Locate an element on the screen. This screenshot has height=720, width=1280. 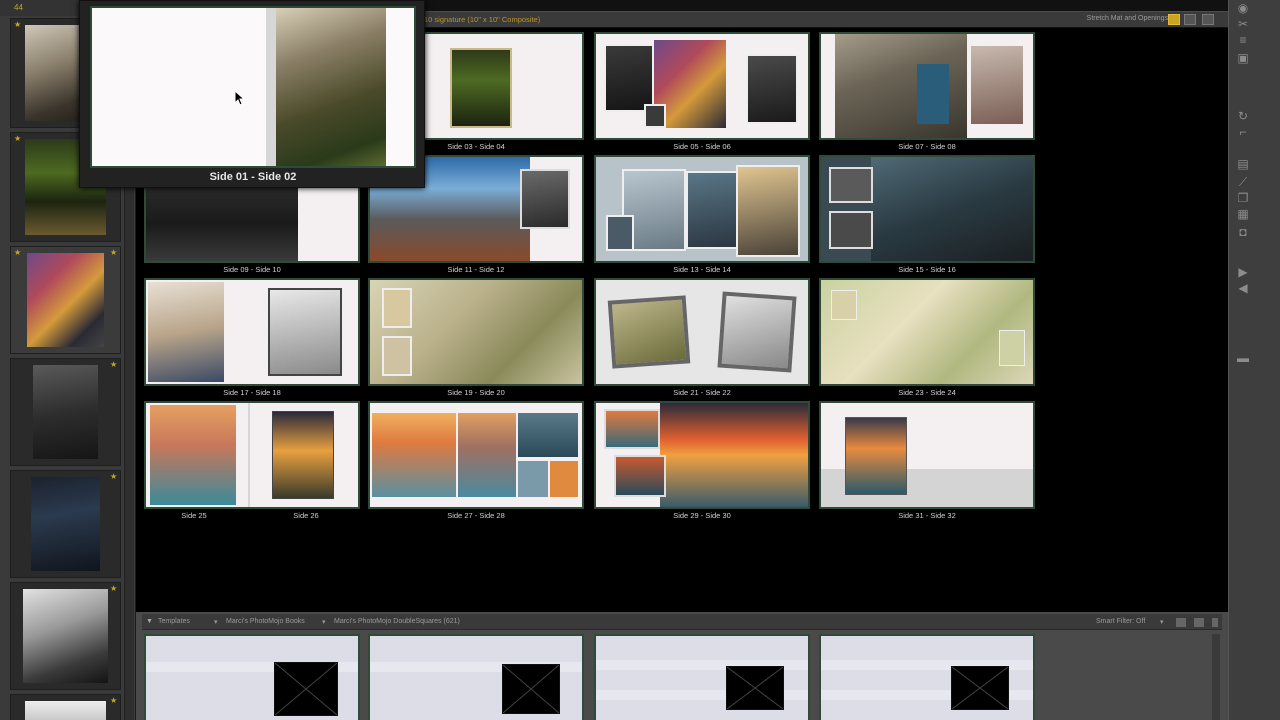
play-icon: ▶ is located at coordinates (1243, 272).